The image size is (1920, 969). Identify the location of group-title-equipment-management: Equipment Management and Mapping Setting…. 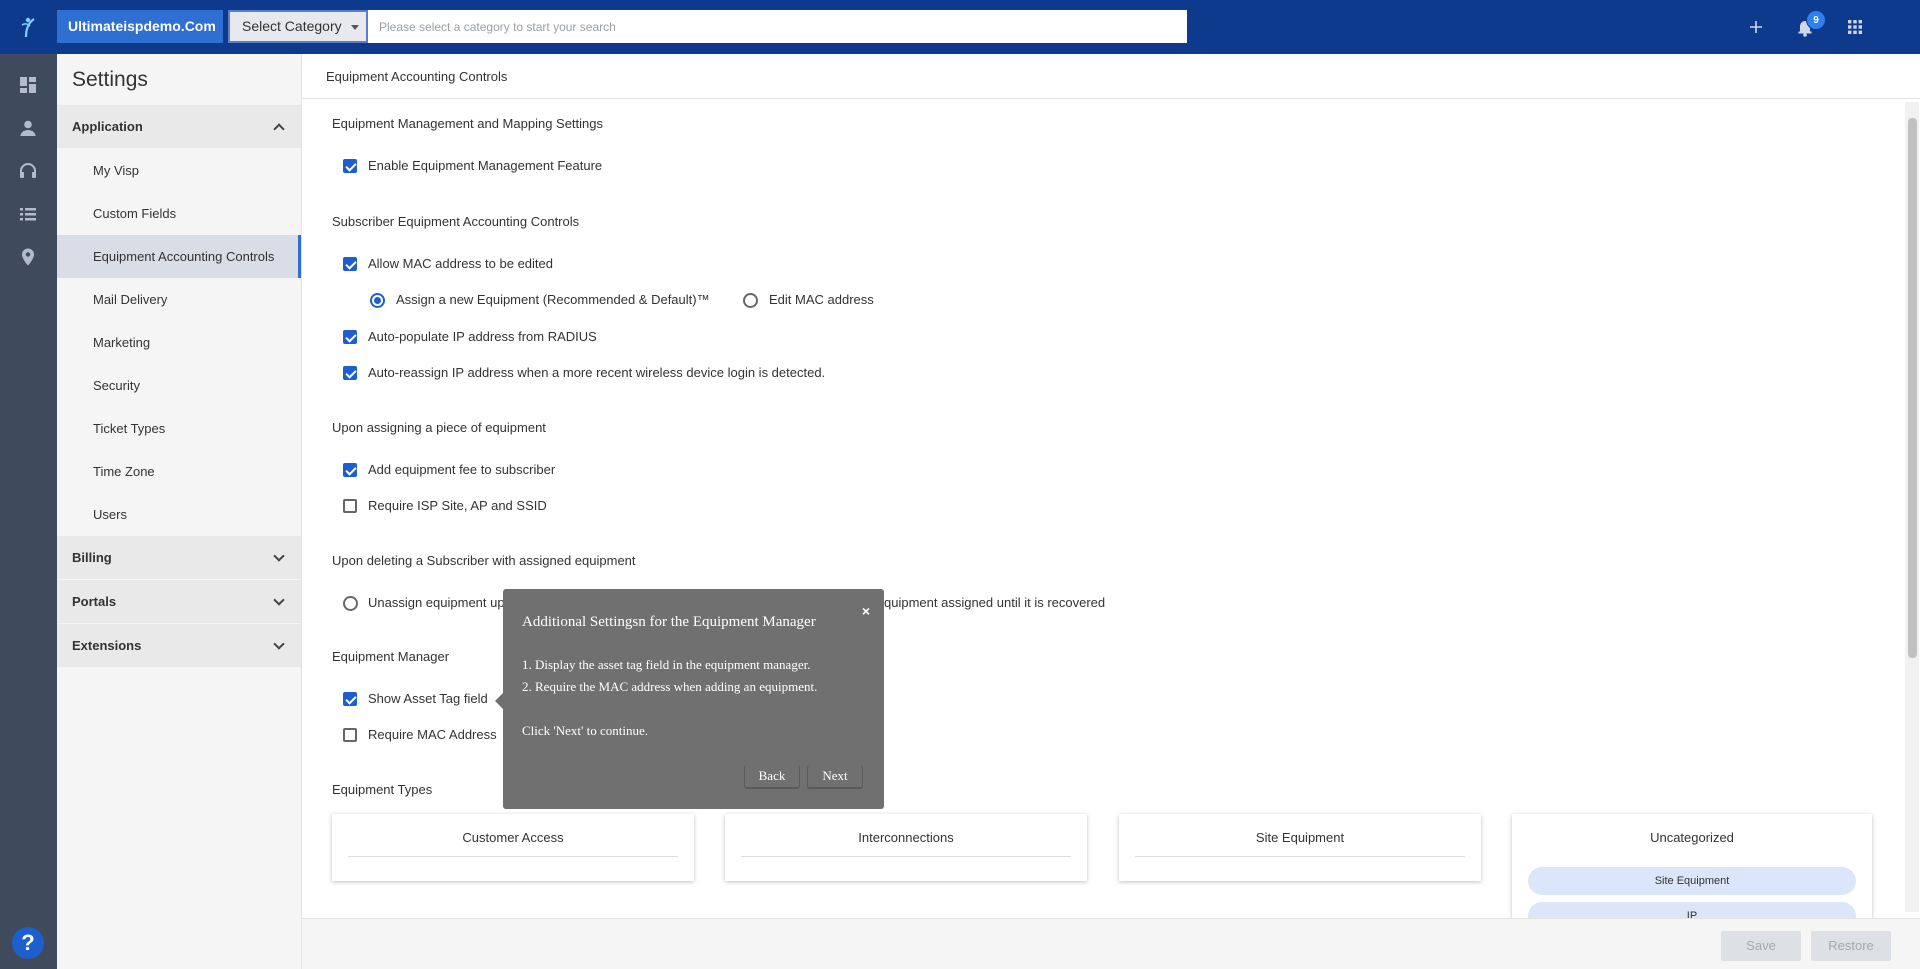
(468, 123).